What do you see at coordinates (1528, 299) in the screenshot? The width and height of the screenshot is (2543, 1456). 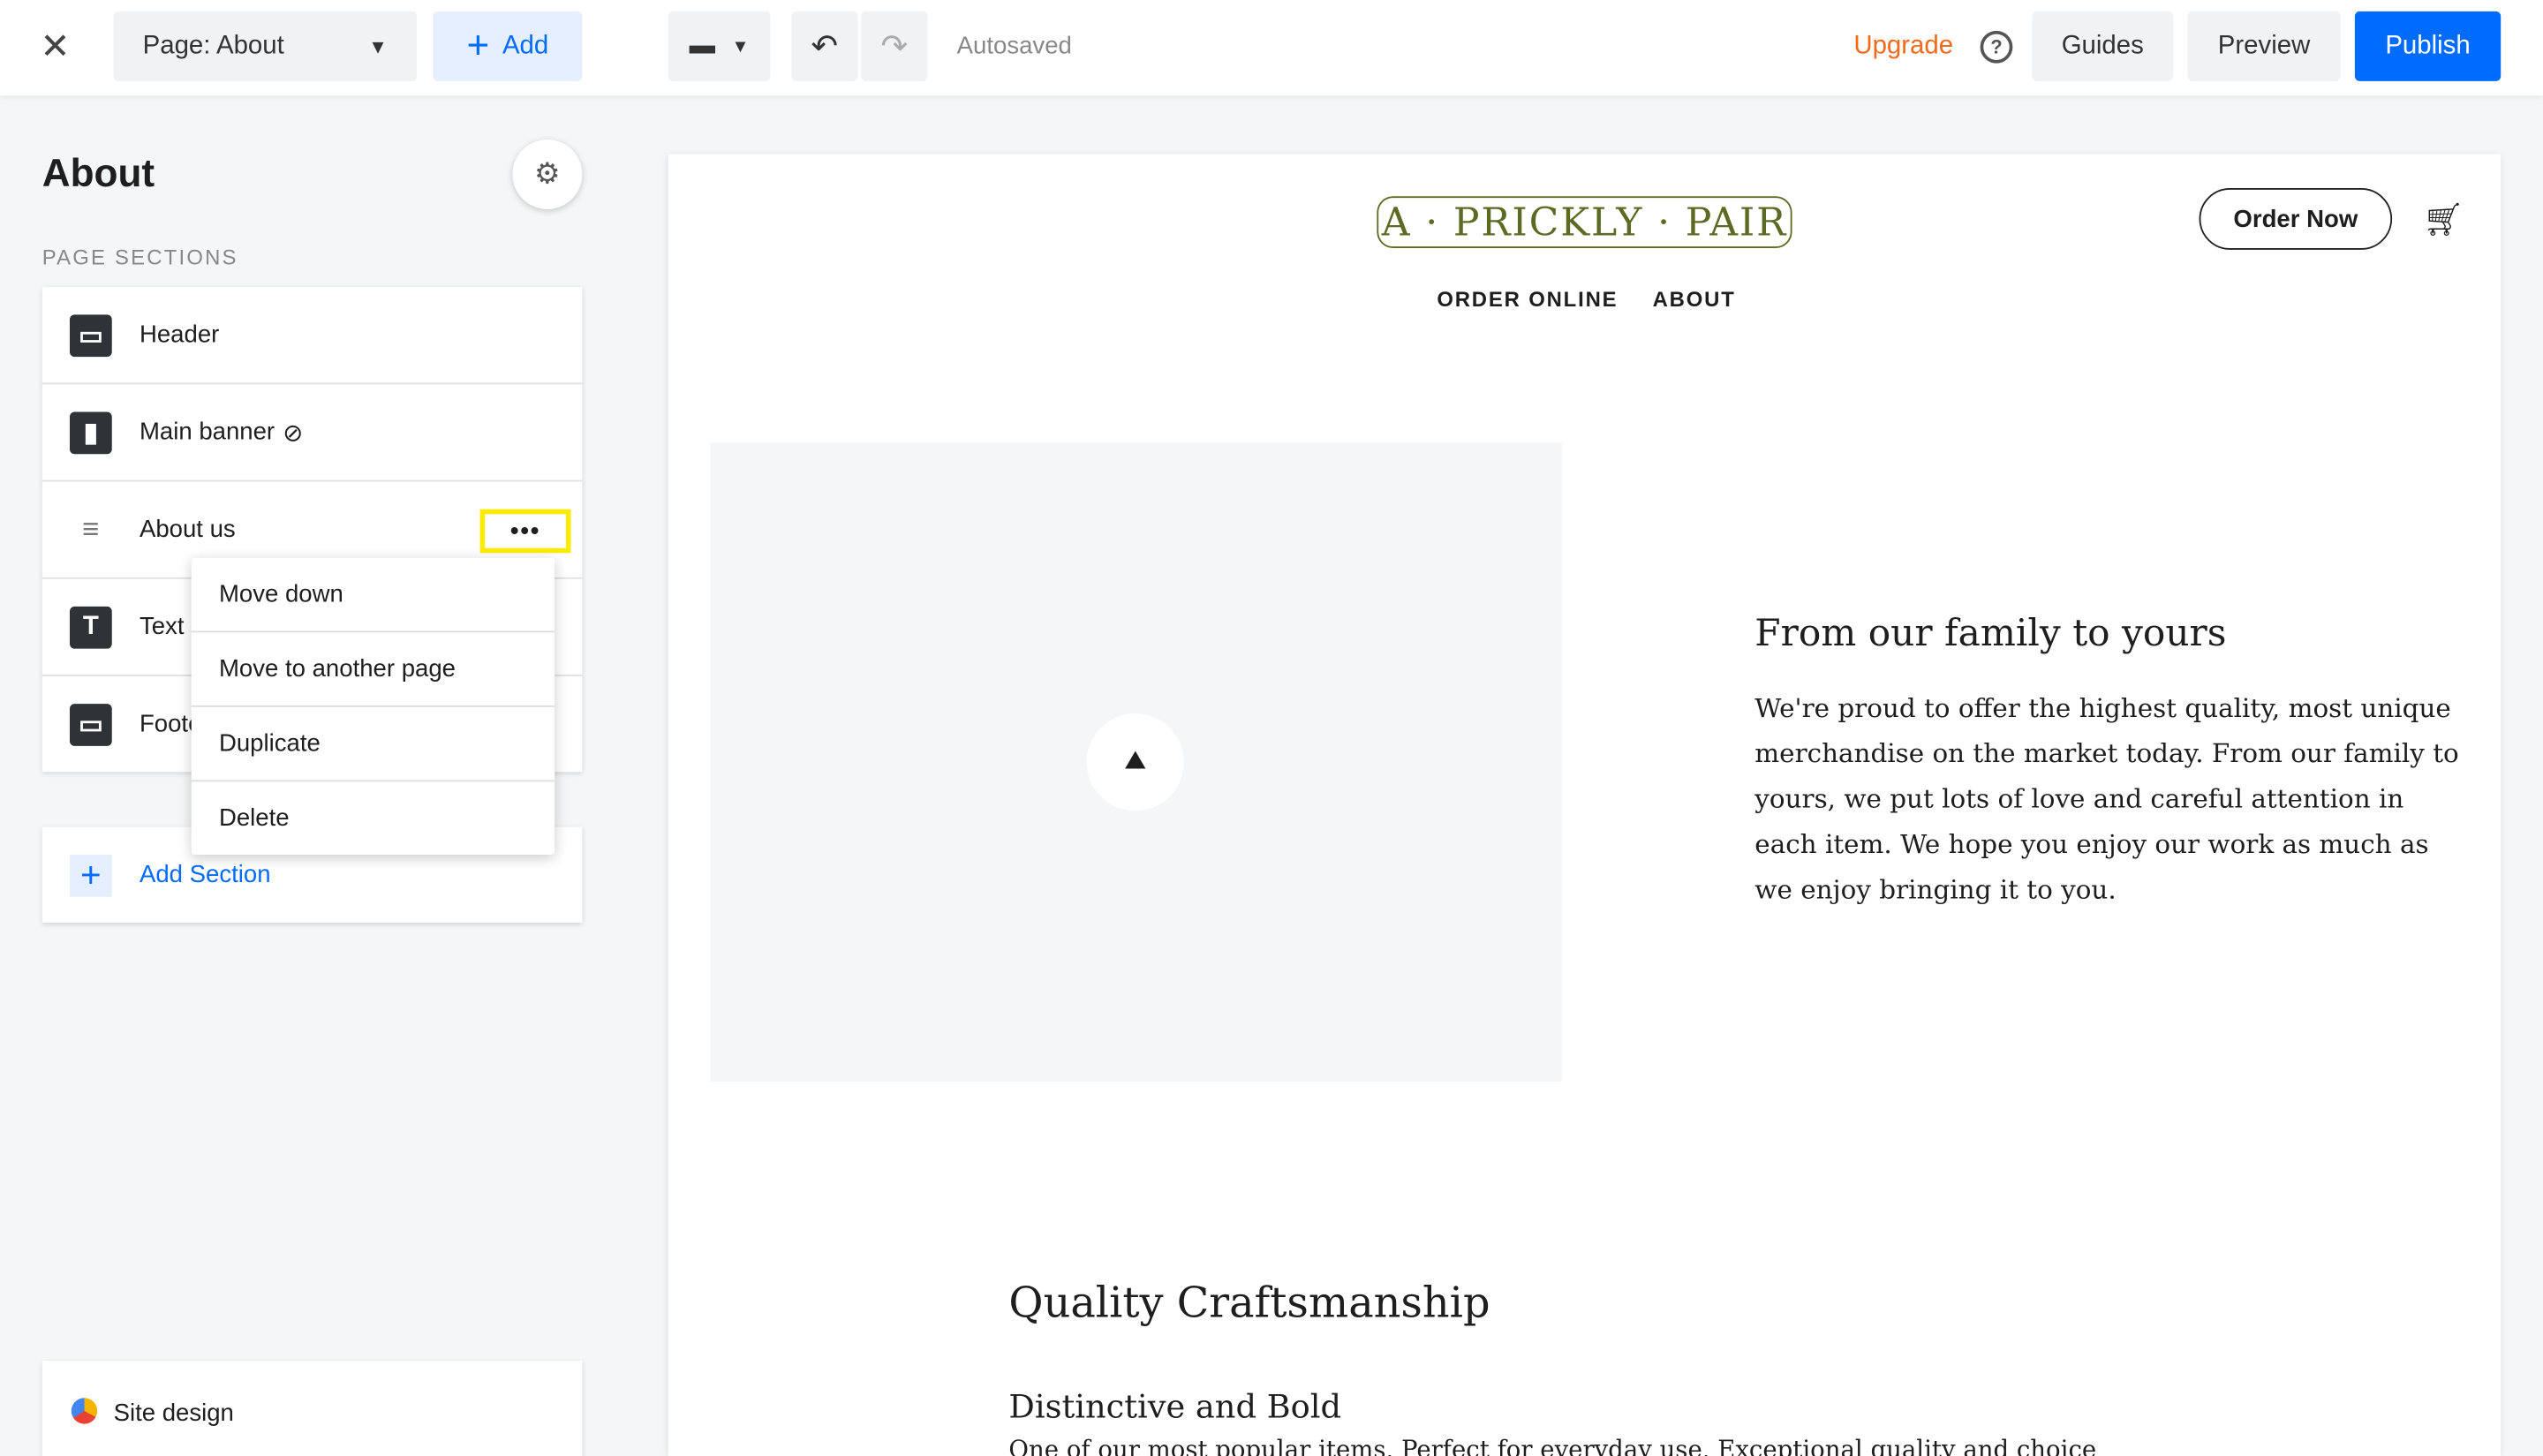 I see `nav-order-online: ORDER ONLINE` at bounding box center [1528, 299].